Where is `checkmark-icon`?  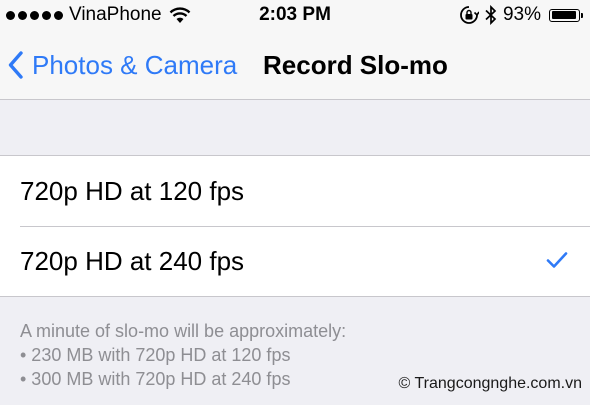
checkmark-icon is located at coordinates (557, 260).